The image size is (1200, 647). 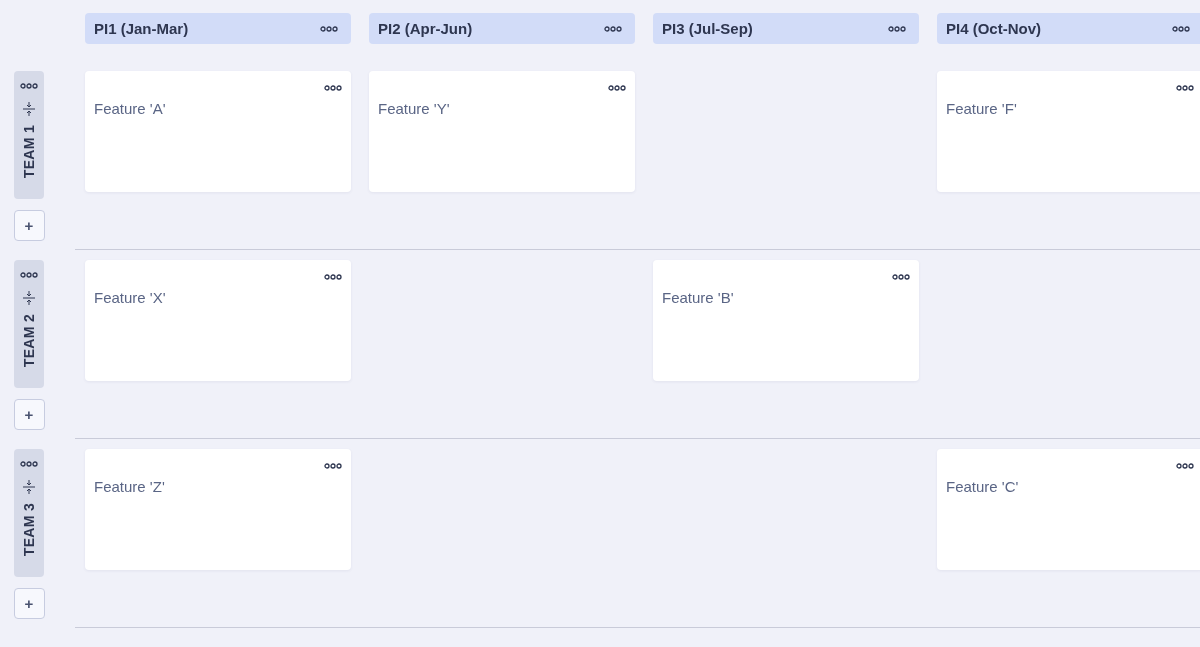 What do you see at coordinates (425, 28) in the screenshot?
I see `period-title: PI2 (Apr-Jun)` at bounding box center [425, 28].